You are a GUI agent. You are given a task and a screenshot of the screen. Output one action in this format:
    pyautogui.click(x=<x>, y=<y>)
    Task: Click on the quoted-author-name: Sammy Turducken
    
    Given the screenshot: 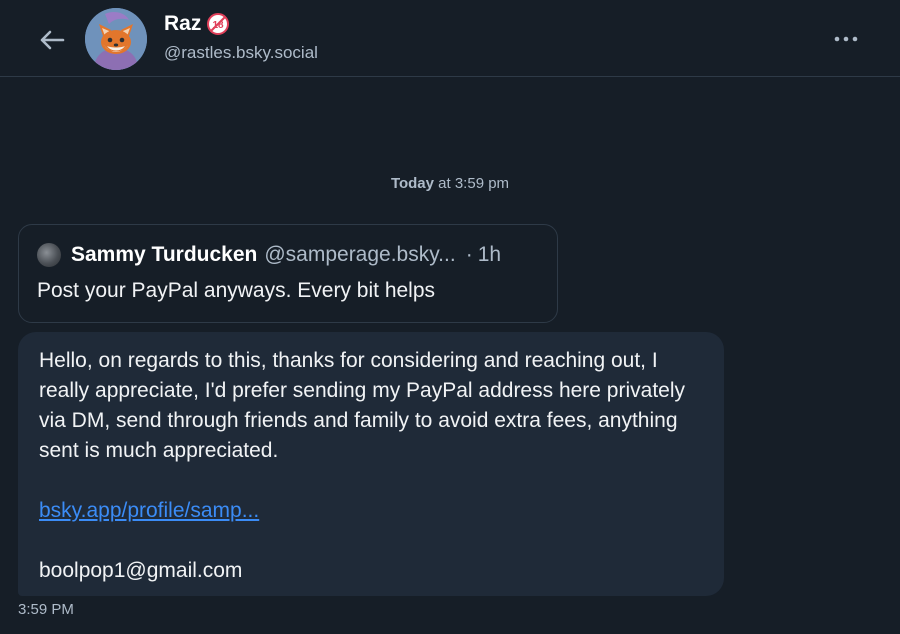 What is the action you would take?
    pyautogui.click(x=164, y=254)
    